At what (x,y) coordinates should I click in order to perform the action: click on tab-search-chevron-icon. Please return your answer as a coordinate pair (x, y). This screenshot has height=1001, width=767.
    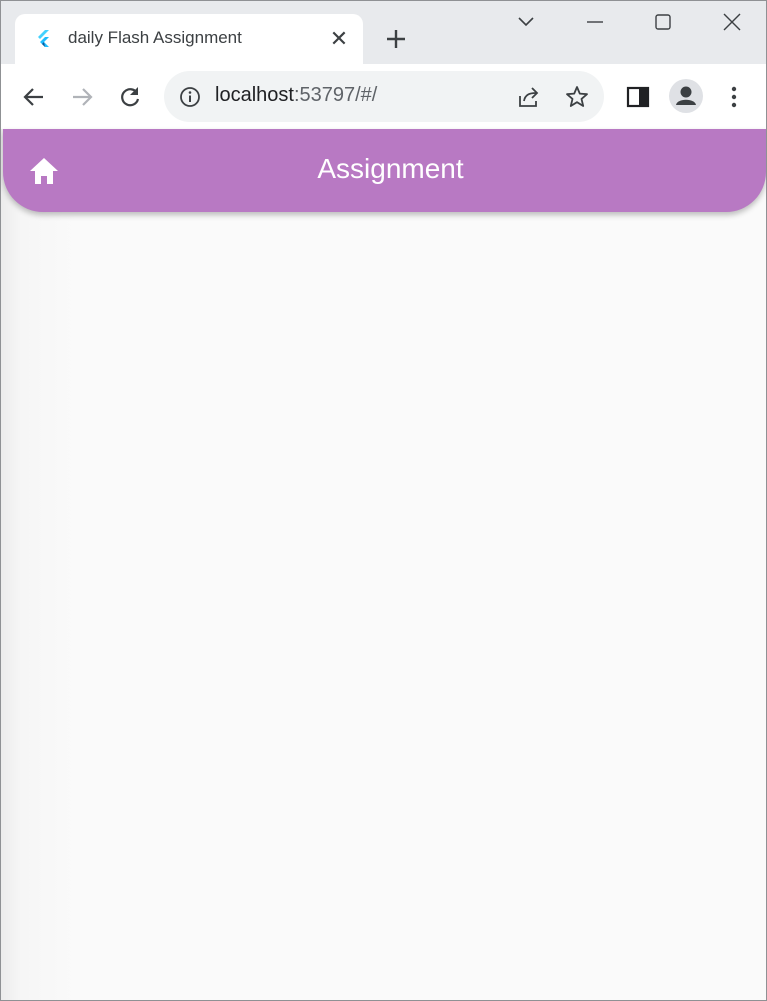
    Looking at the image, I should click on (526, 22).